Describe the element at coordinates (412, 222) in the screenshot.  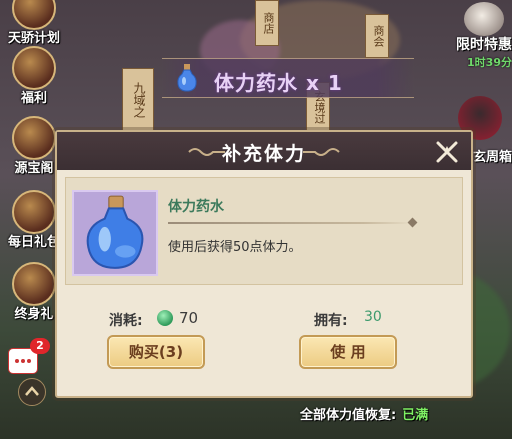
I see `divider-ornament` at that location.